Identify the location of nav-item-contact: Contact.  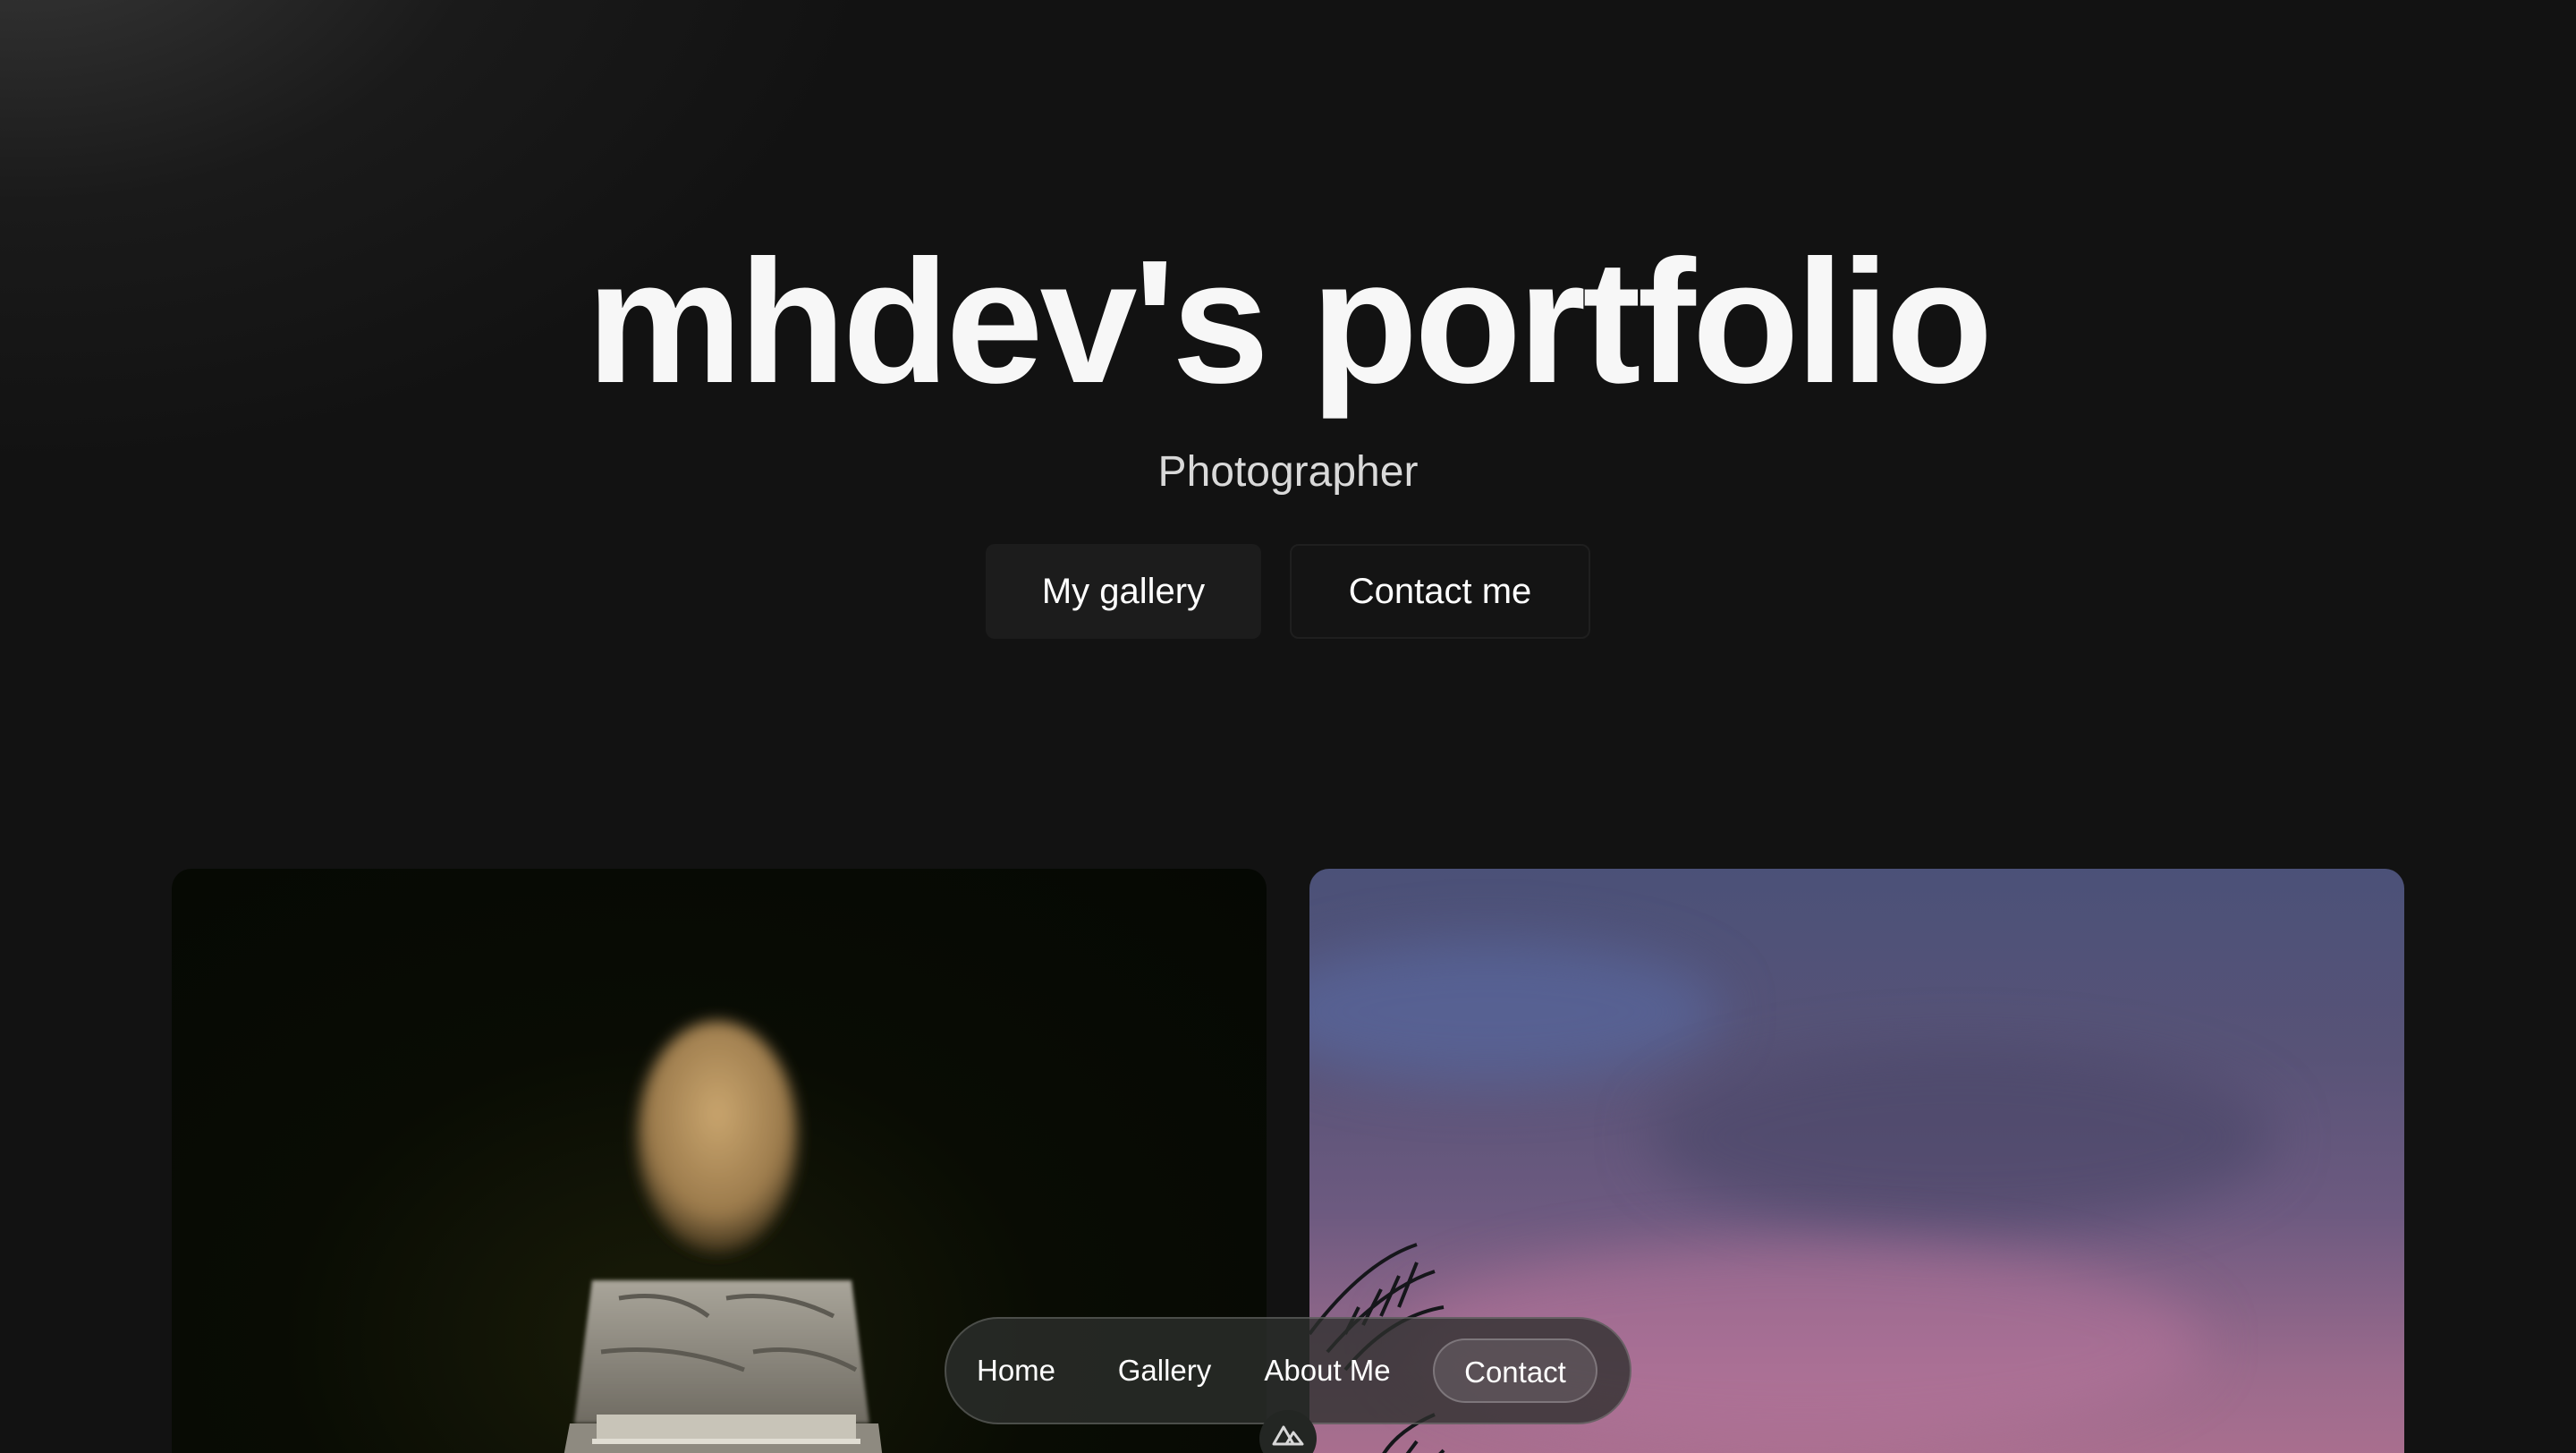
(1515, 1370).